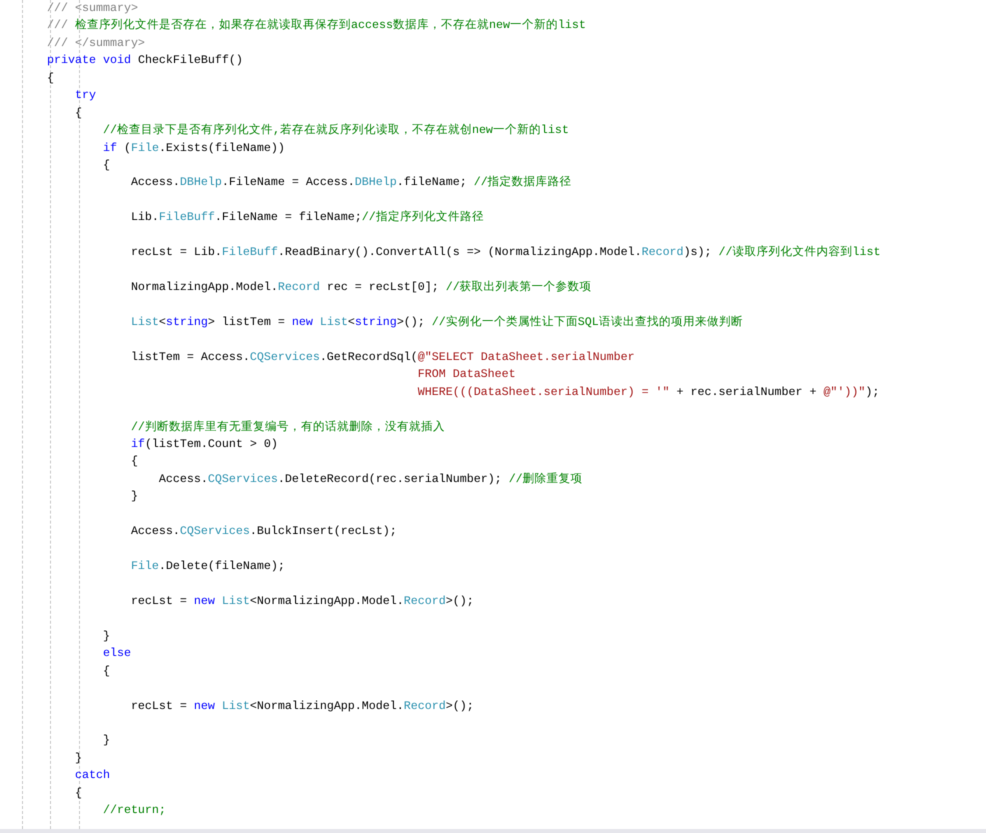 This screenshot has height=833, width=986. Describe the element at coordinates (117, 653) in the screenshot. I see `code-line: else` at that location.